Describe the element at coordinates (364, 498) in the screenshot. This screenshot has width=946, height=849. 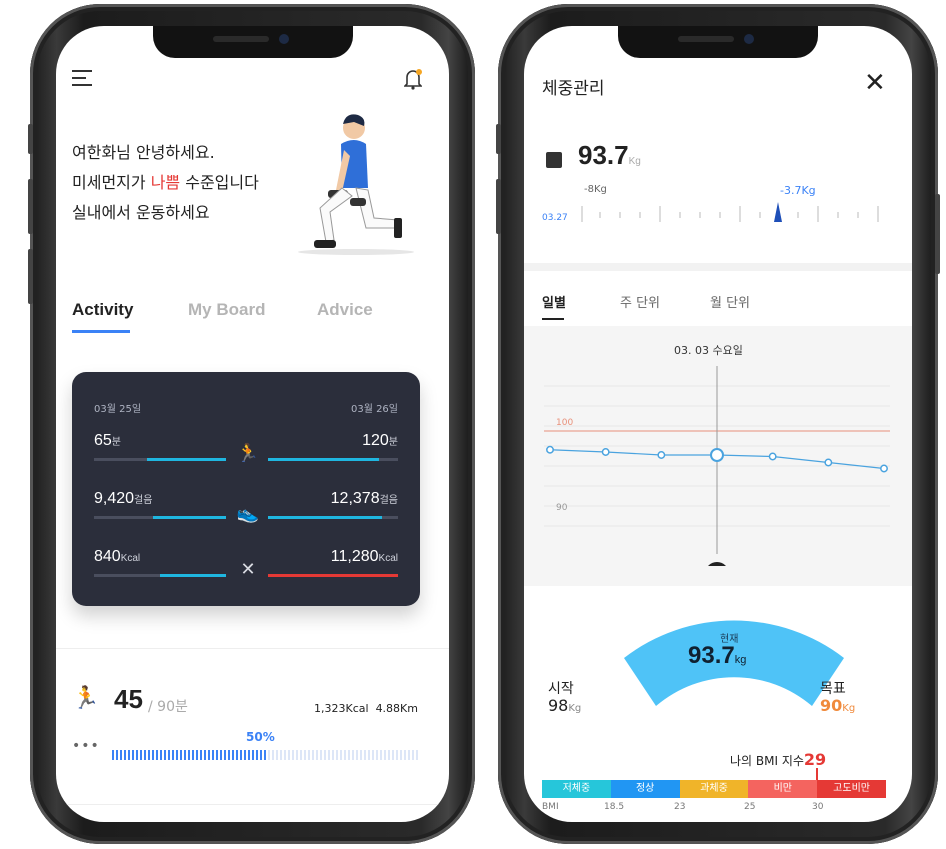
I see `steps-right-value: 12,378걸음` at that location.